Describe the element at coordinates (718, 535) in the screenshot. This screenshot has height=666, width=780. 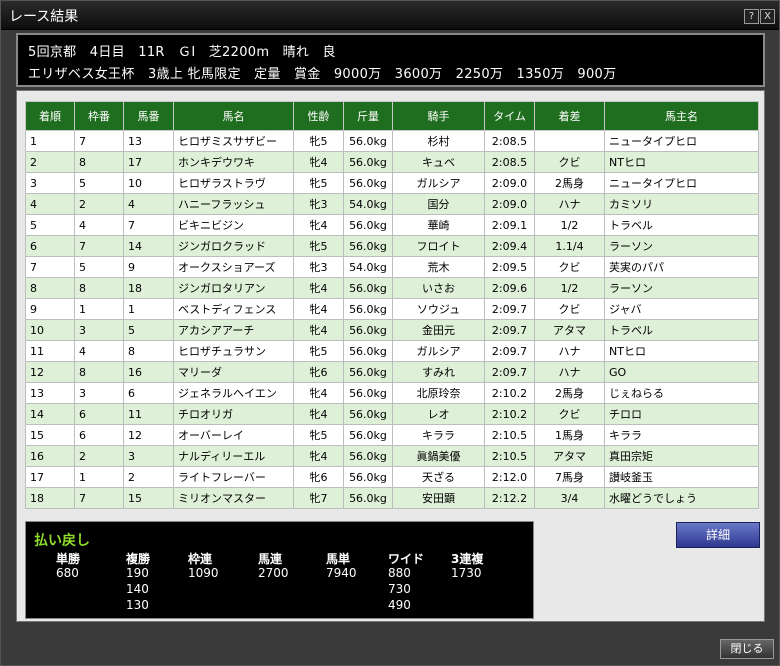
I see `detail-button: 詳細` at that location.